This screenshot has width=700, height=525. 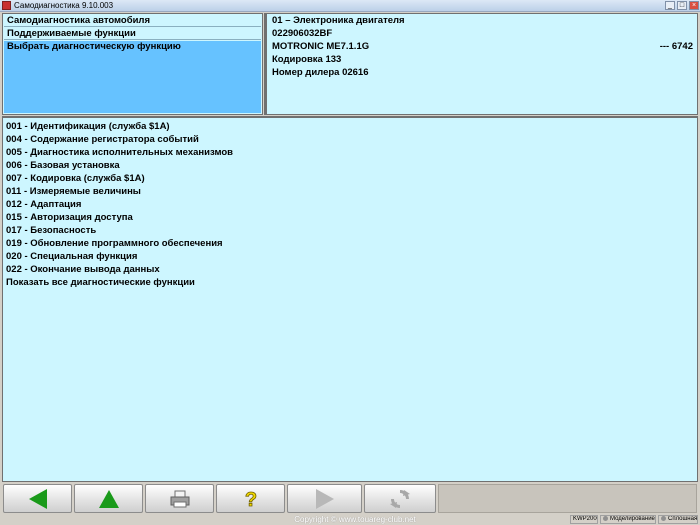 What do you see at coordinates (683, 519) in the screenshot?
I see `connection-label: Сплошная` at bounding box center [683, 519].